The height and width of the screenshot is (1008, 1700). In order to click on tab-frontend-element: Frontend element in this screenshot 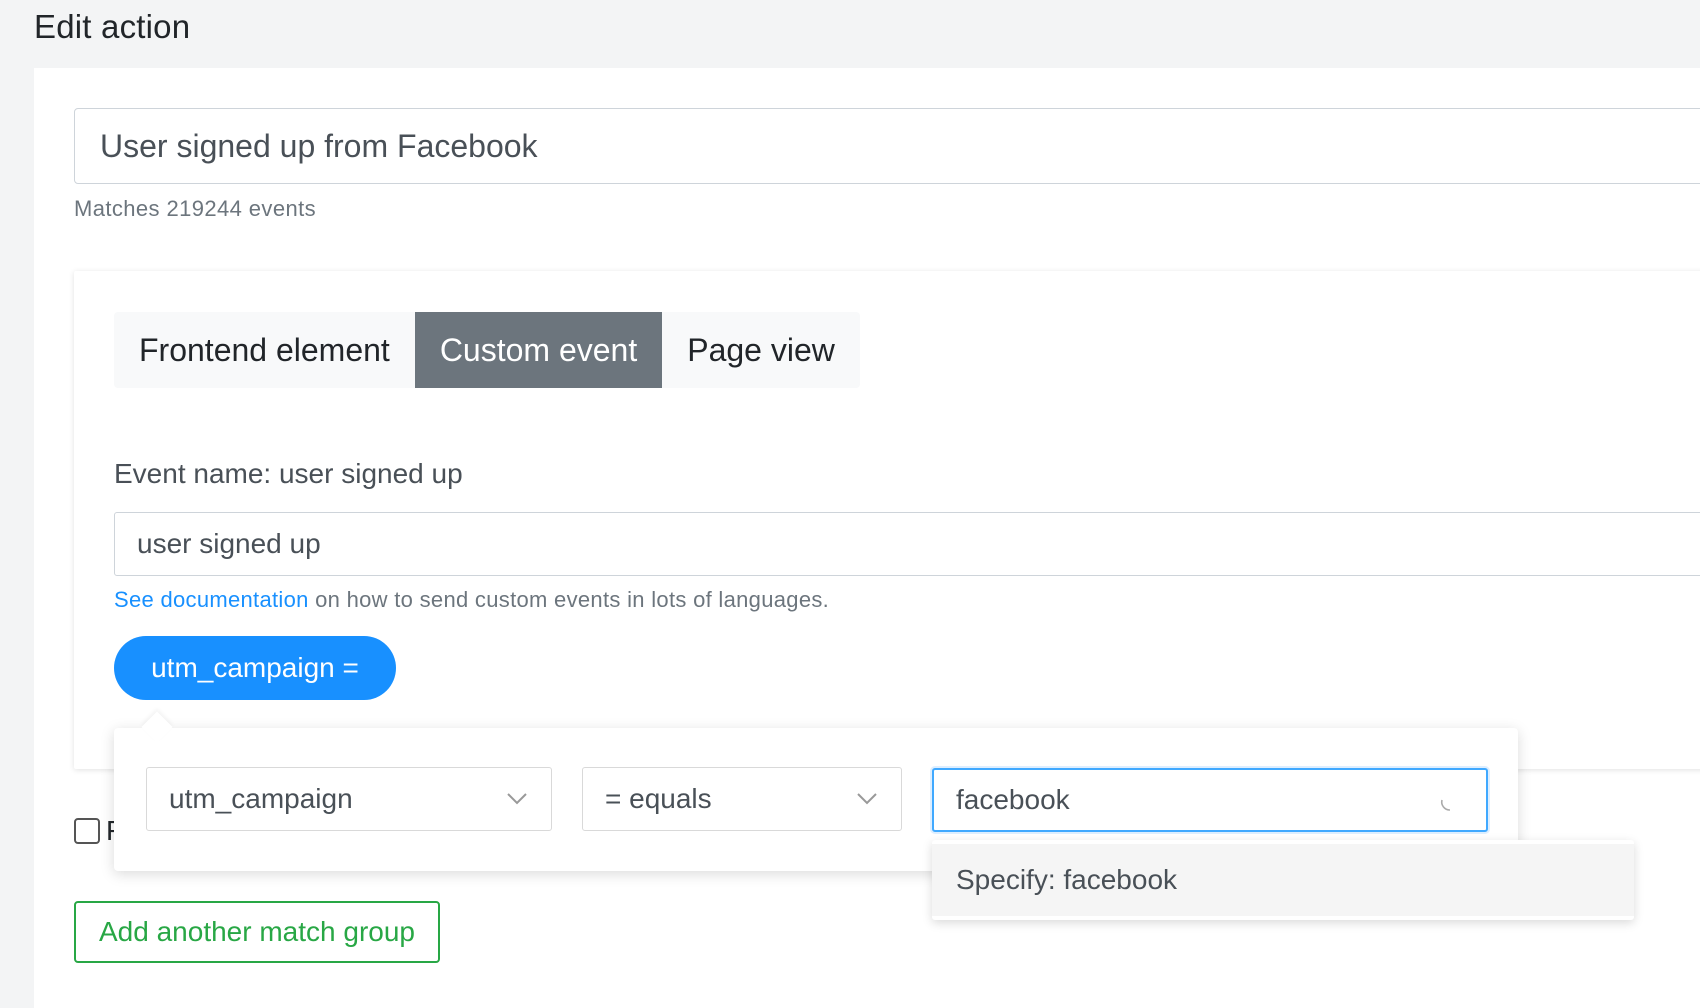, I will do `click(264, 350)`.